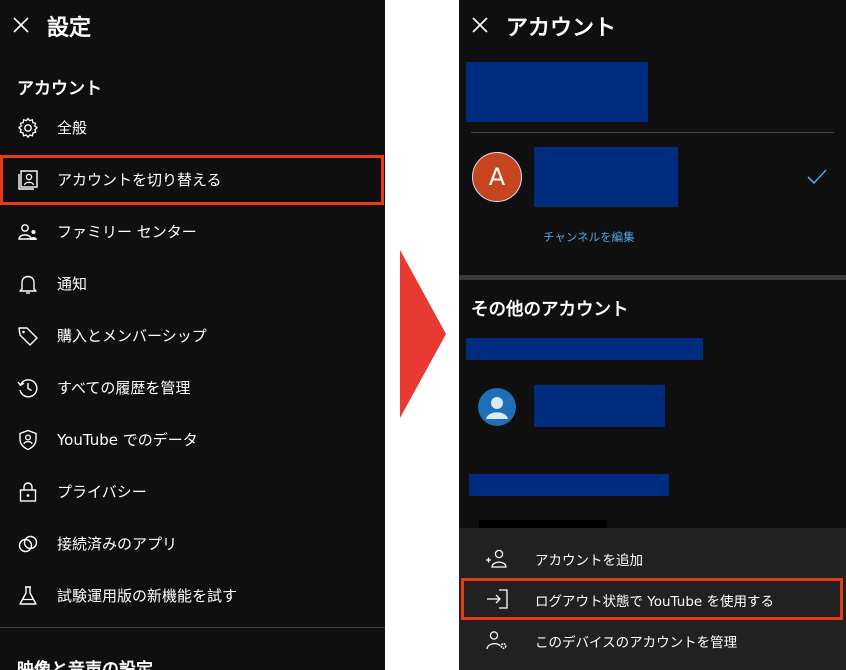 Image resolution: width=846 pixels, height=670 pixels. Describe the element at coordinates (117, 544) in the screenshot. I see `settings-item-label: 接続済みのアプリ` at that location.